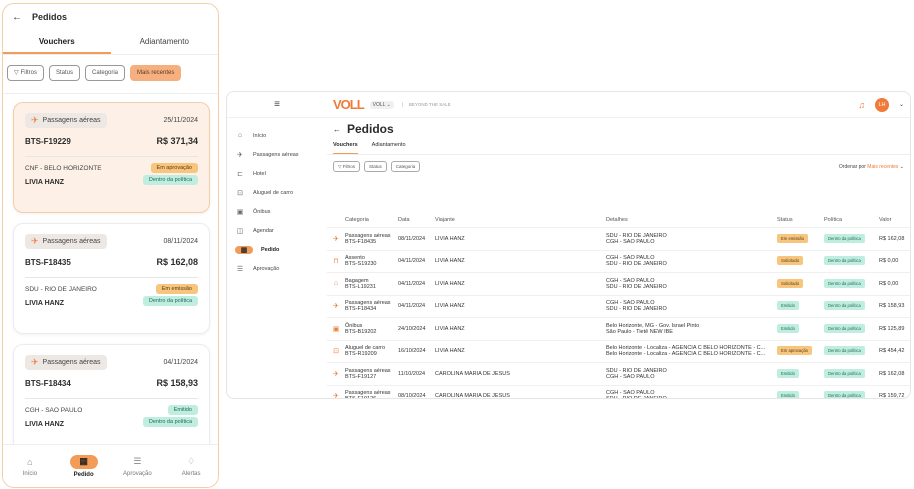 The image size is (914, 489). I want to click on sidebar-item-aprovacao: ☰ Aprovação, so click(276, 268).